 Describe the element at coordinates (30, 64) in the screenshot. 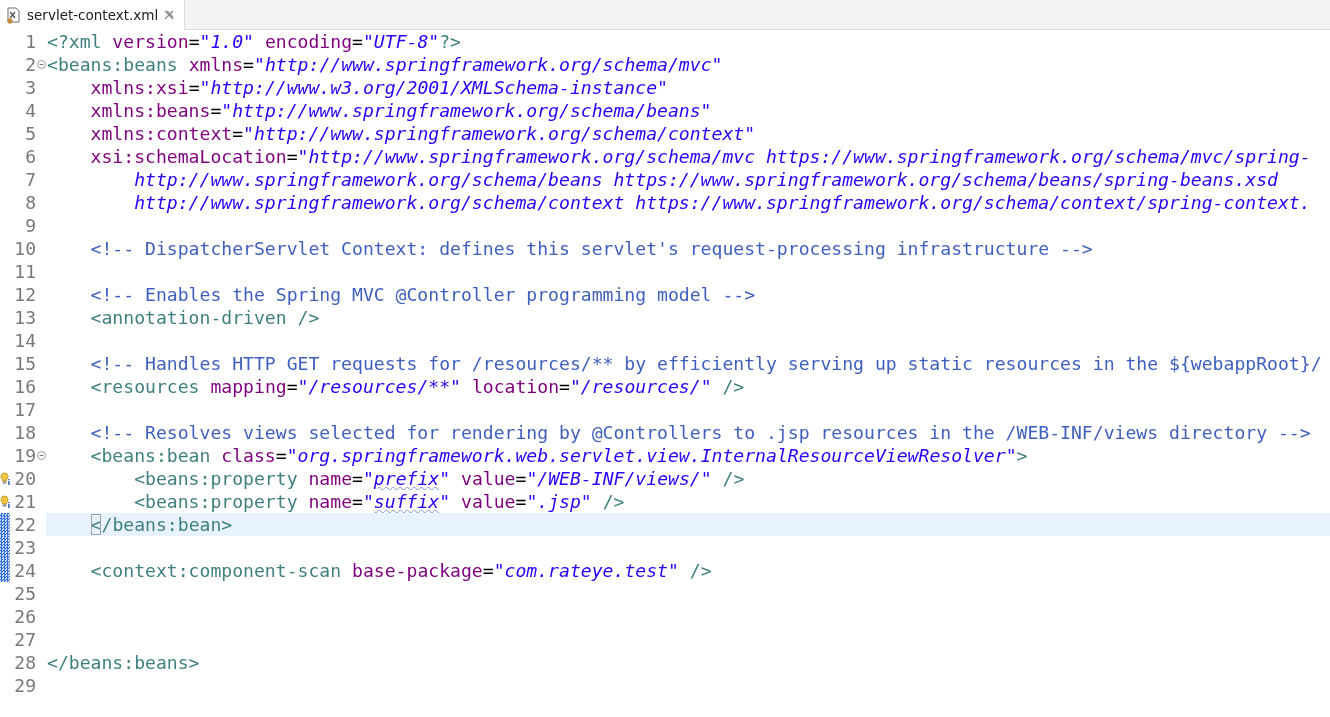

I see `line-number: 2` at that location.